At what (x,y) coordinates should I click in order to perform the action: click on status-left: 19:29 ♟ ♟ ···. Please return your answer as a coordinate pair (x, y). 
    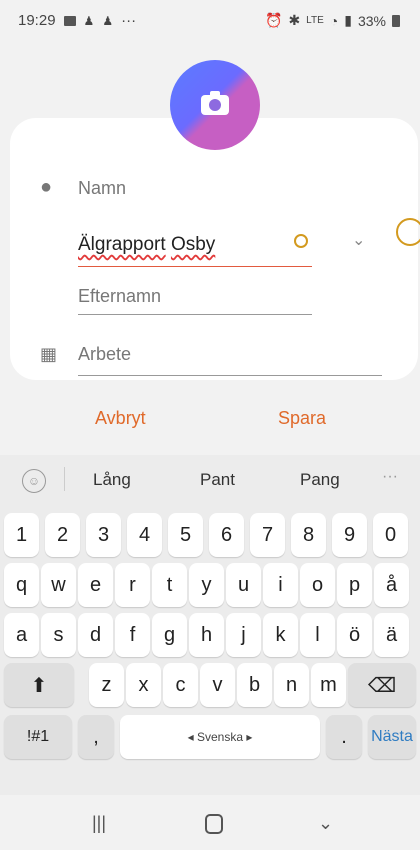
    Looking at the image, I should click on (77, 20).